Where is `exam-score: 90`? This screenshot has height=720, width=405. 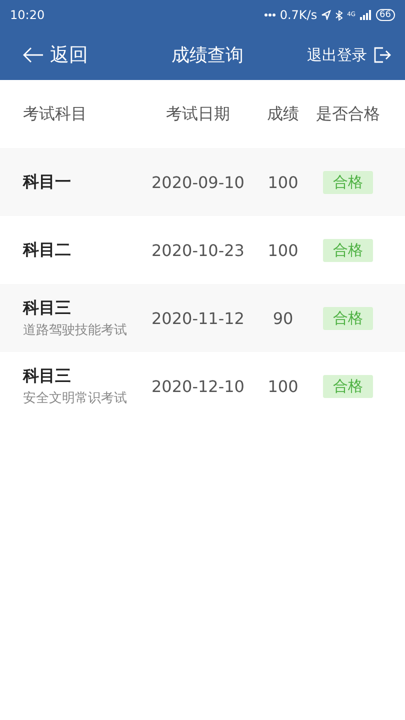
exam-score: 90 is located at coordinates (283, 318).